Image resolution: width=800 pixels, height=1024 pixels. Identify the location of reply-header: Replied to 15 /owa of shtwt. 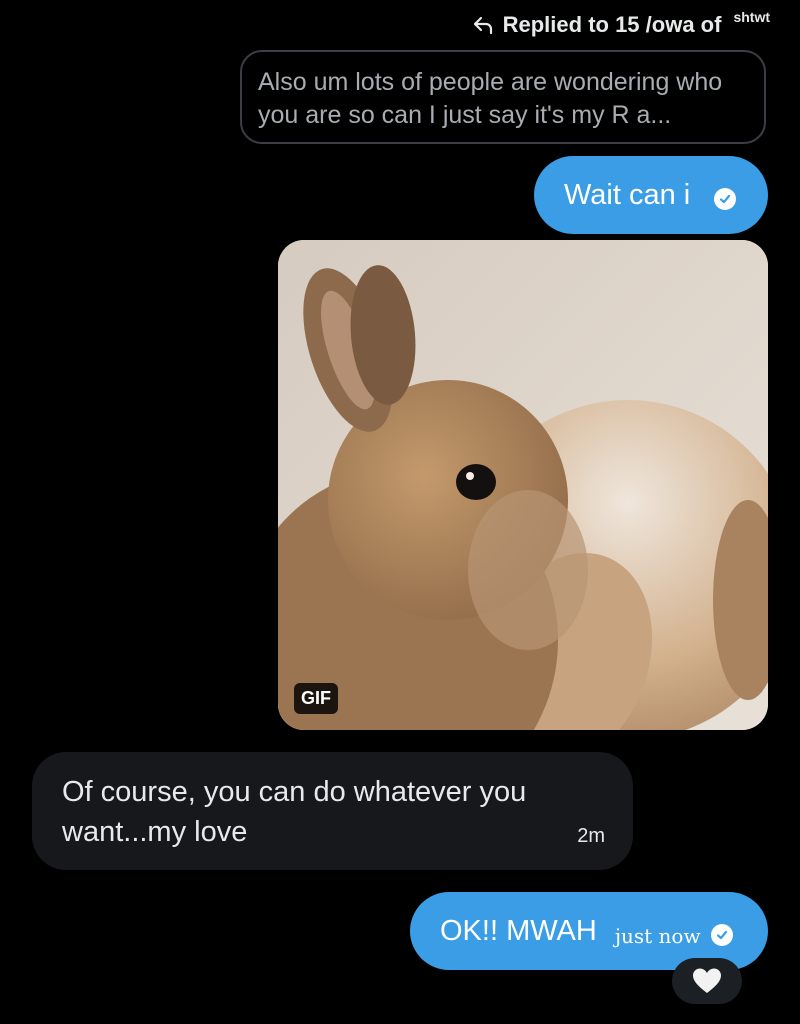
(620, 23).